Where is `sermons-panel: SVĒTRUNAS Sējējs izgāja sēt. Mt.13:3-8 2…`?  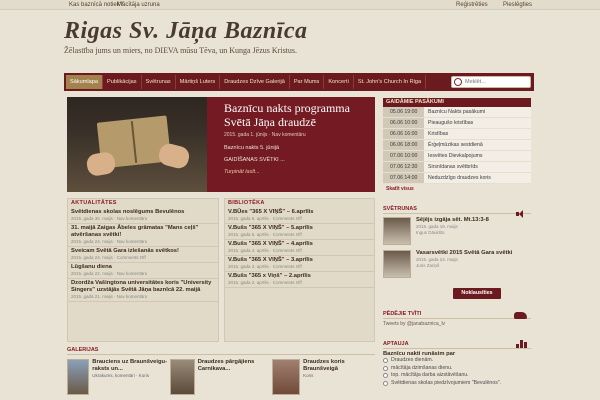 sermons-panel: SVĒTRUNAS Sējējs izgāja sēt. Mt.13:3-8 2… is located at coordinates (457, 242).